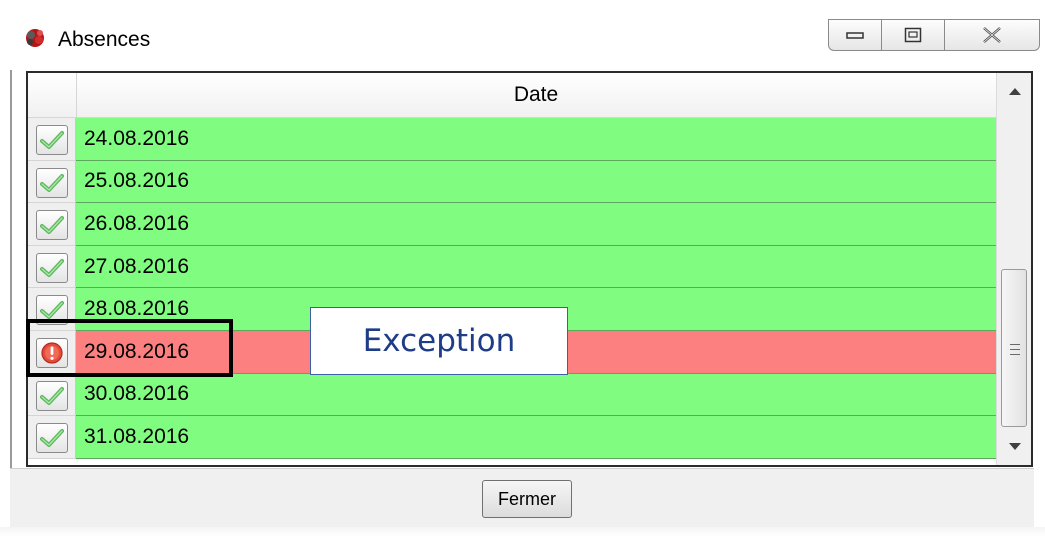 The width and height of the screenshot is (1045, 536). I want to click on table-row: 30.08.2016, so click(512, 395).